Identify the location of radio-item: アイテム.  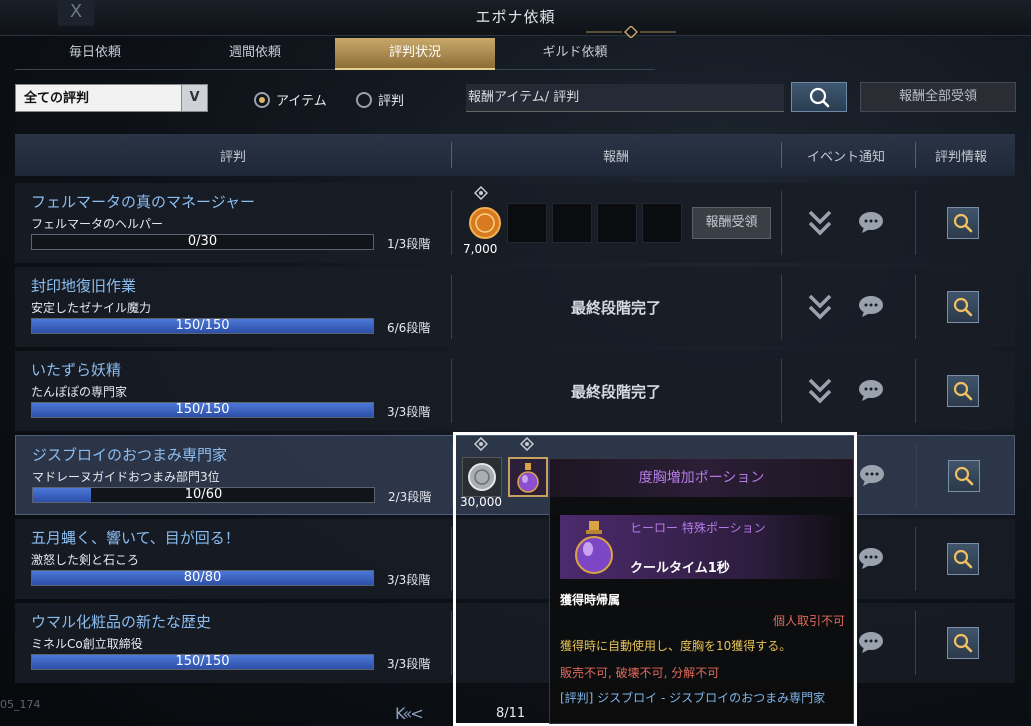
(290, 99).